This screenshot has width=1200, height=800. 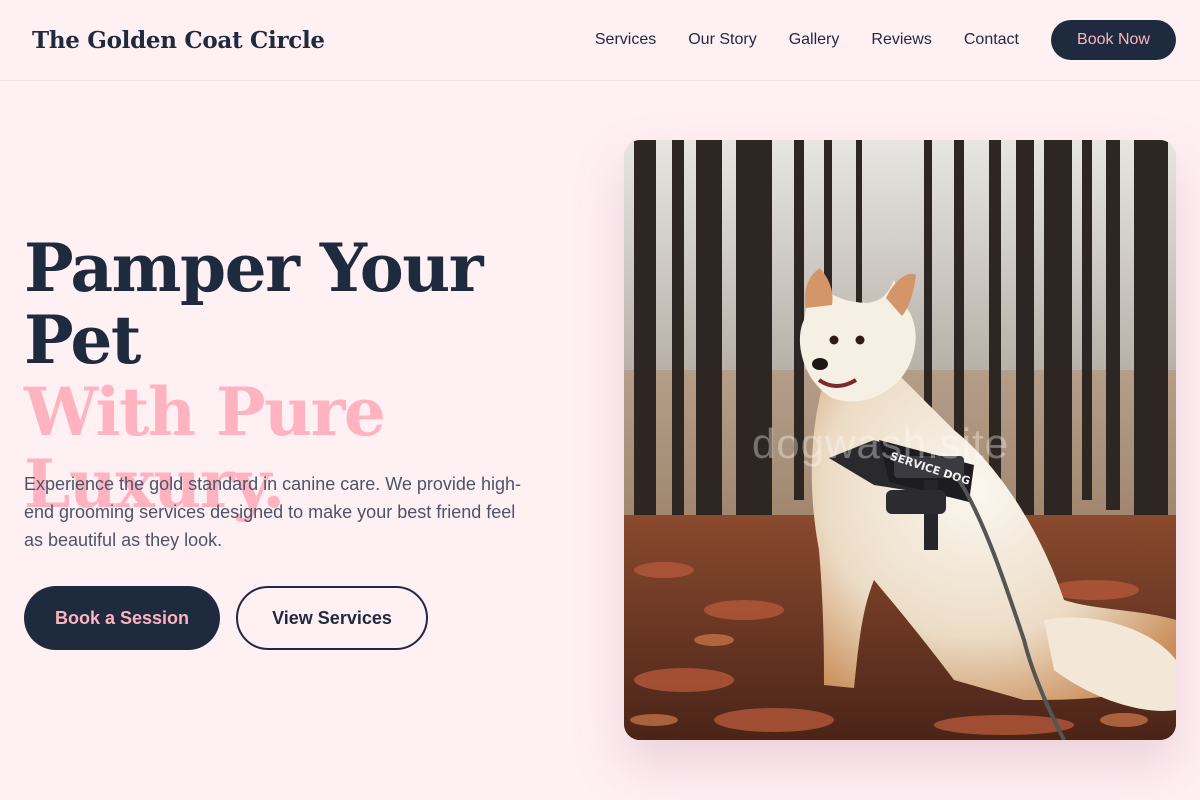 What do you see at coordinates (625, 40) in the screenshot?
I see `nav-link-services: Services` at bounding box center [625, 40].